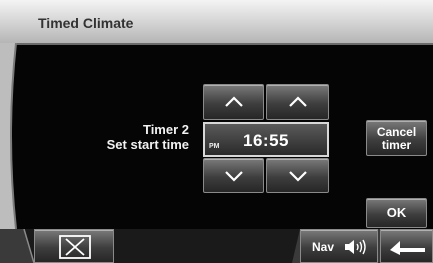 The height and width of the screenshot is (263, 433). I want to click on nav-voice-button: Nav, so click(339, 246).